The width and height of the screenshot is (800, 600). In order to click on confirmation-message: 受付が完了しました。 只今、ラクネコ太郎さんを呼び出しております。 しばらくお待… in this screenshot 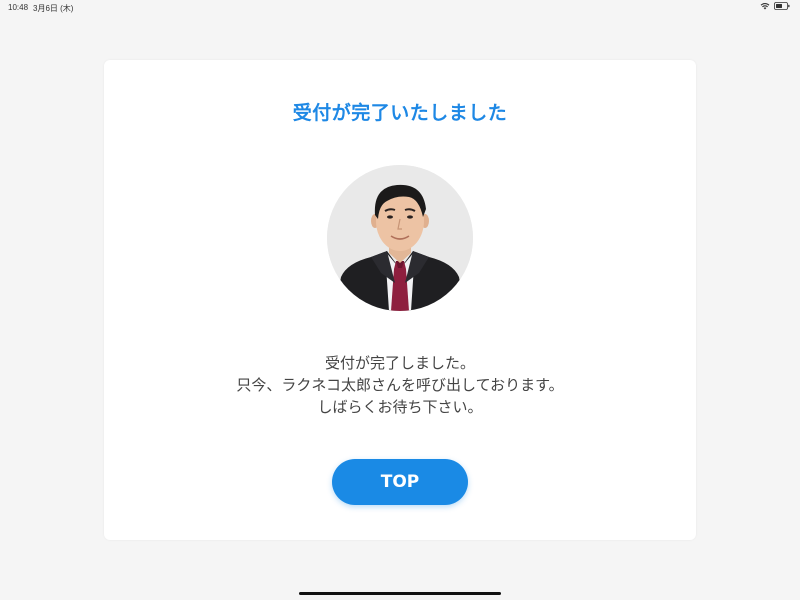, I will do `click(400, 385)`.